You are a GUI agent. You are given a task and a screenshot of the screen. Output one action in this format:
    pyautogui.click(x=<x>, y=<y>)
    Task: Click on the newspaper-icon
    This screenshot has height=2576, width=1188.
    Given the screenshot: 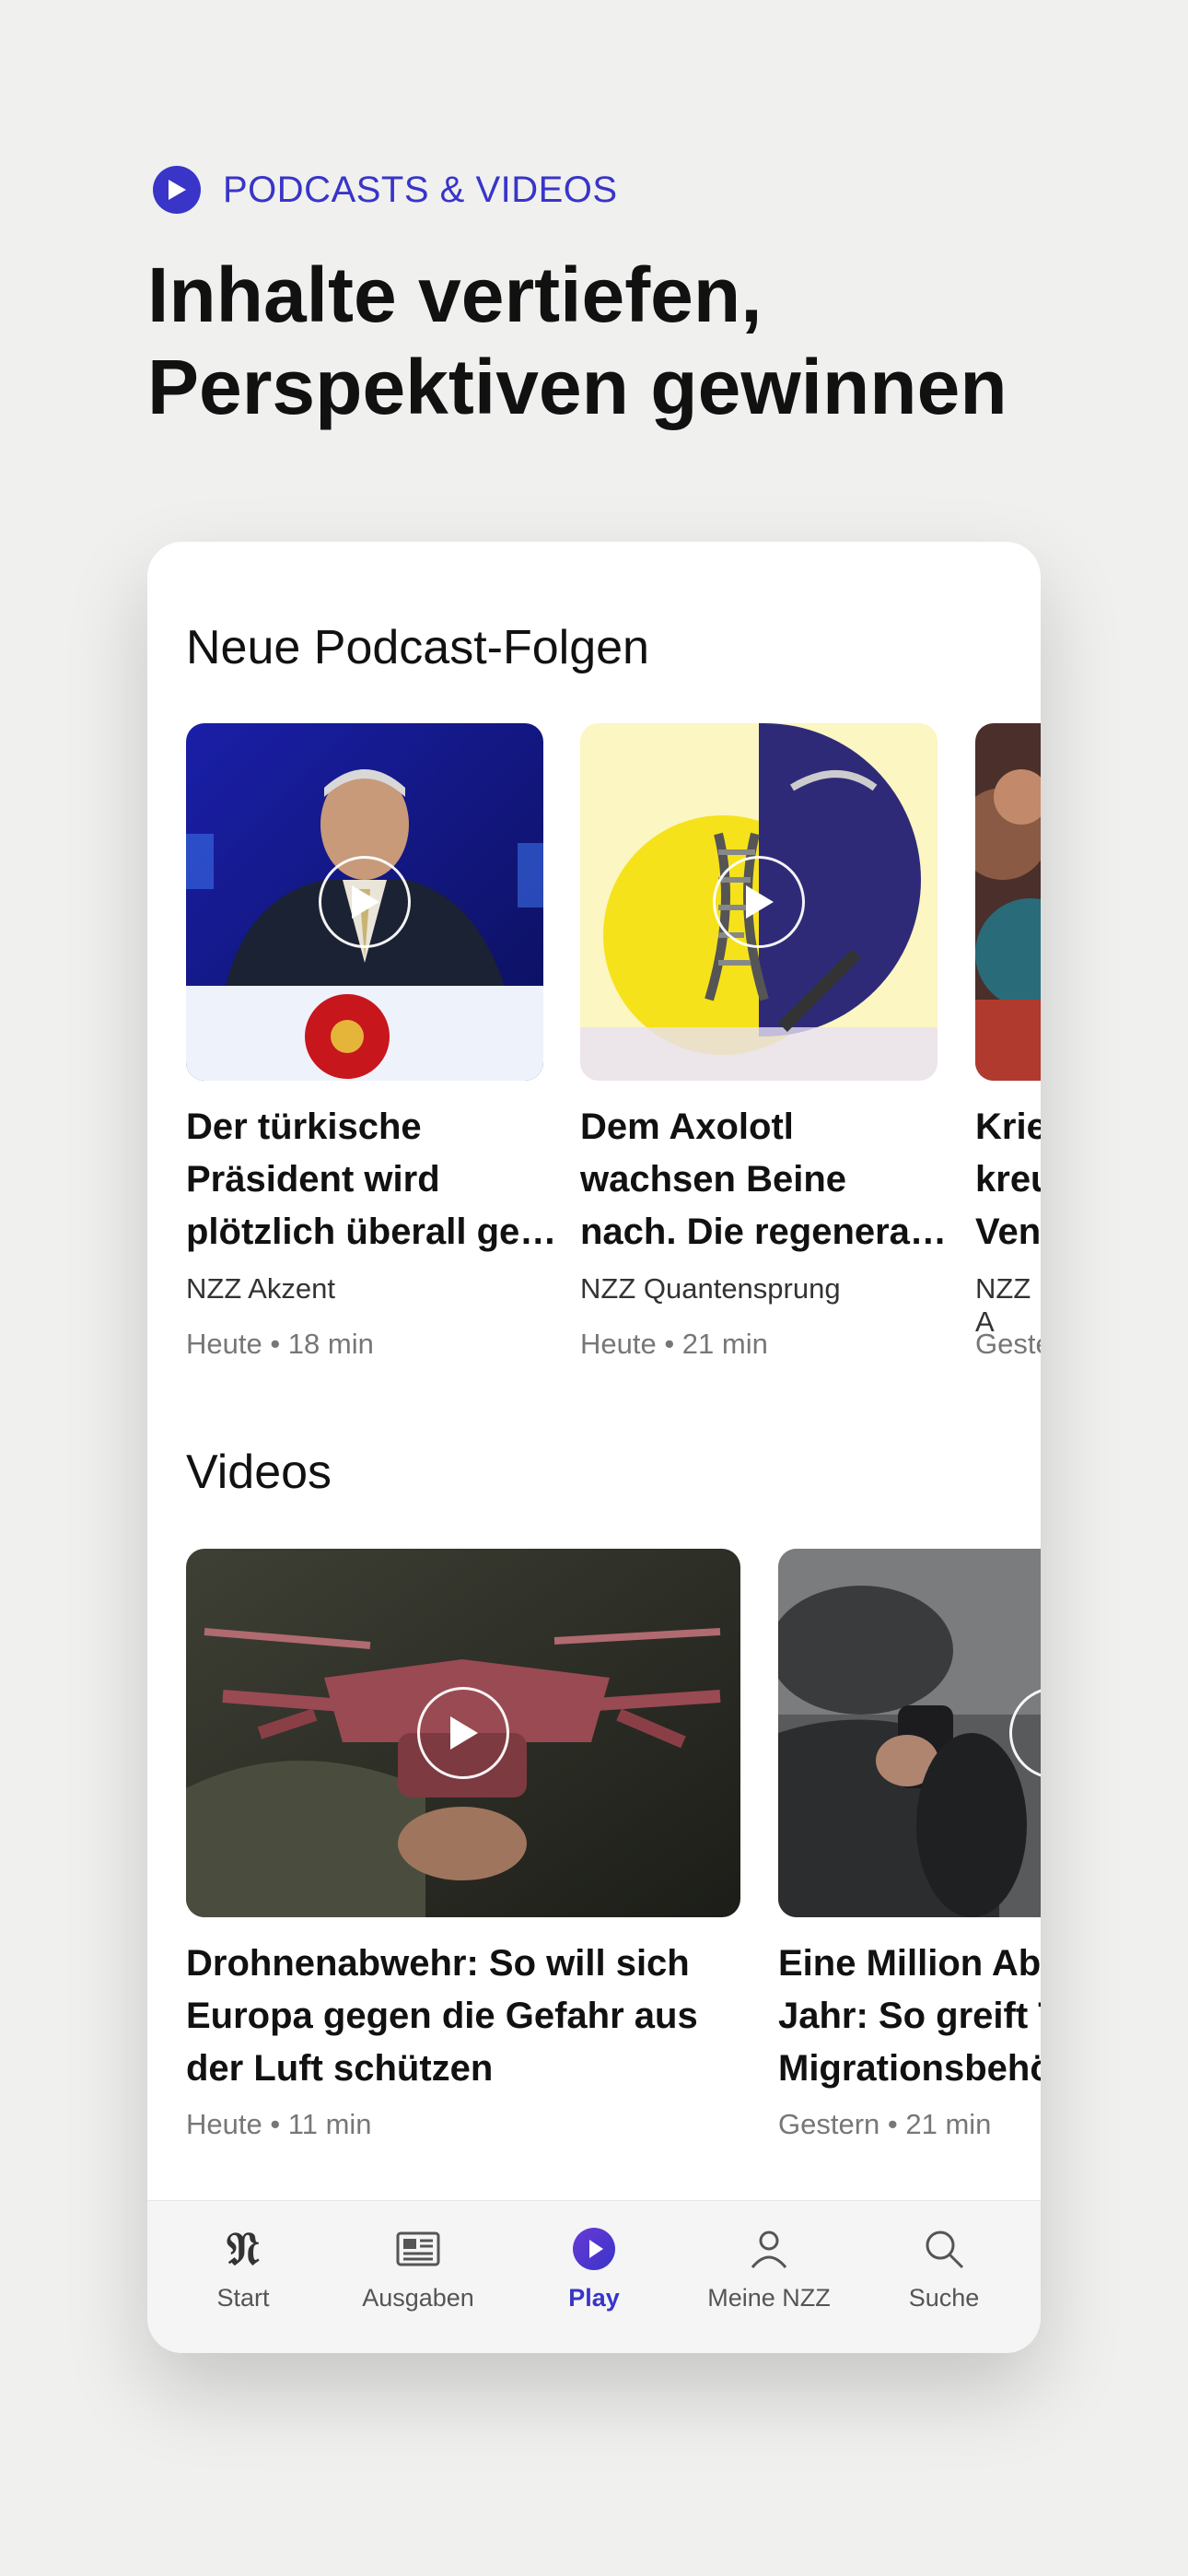 What is the action you would take?
    pyautogui.click(x=418, y=2248)
    